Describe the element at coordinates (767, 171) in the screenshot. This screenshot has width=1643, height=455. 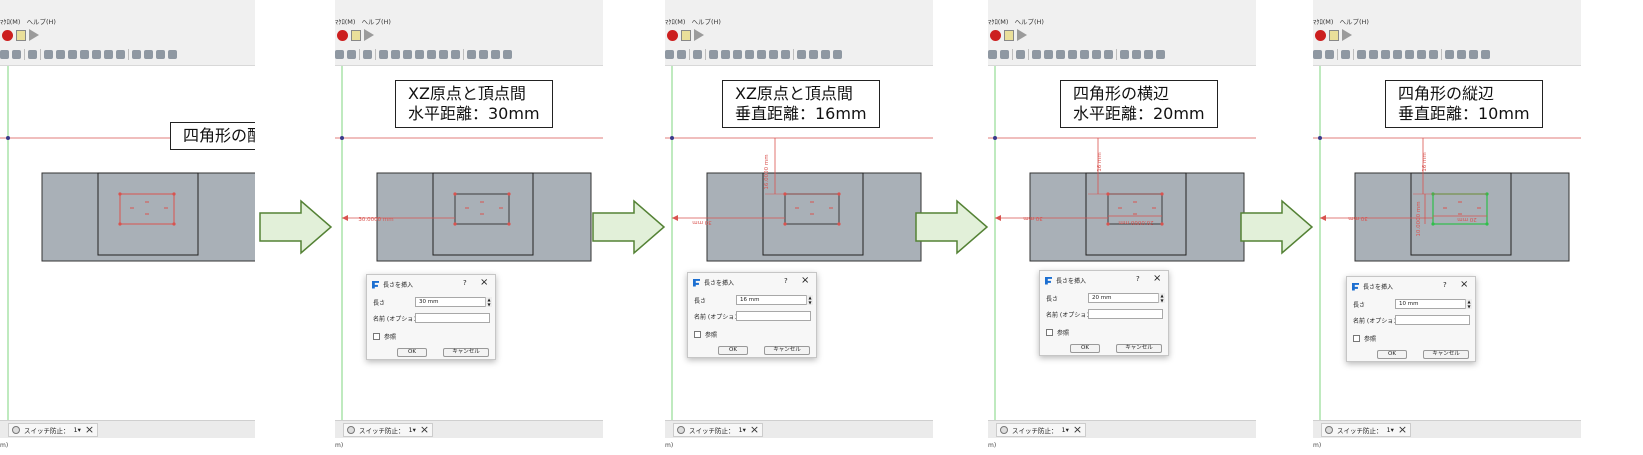
I see `dimension-label: 16.0000 mm` at that location.